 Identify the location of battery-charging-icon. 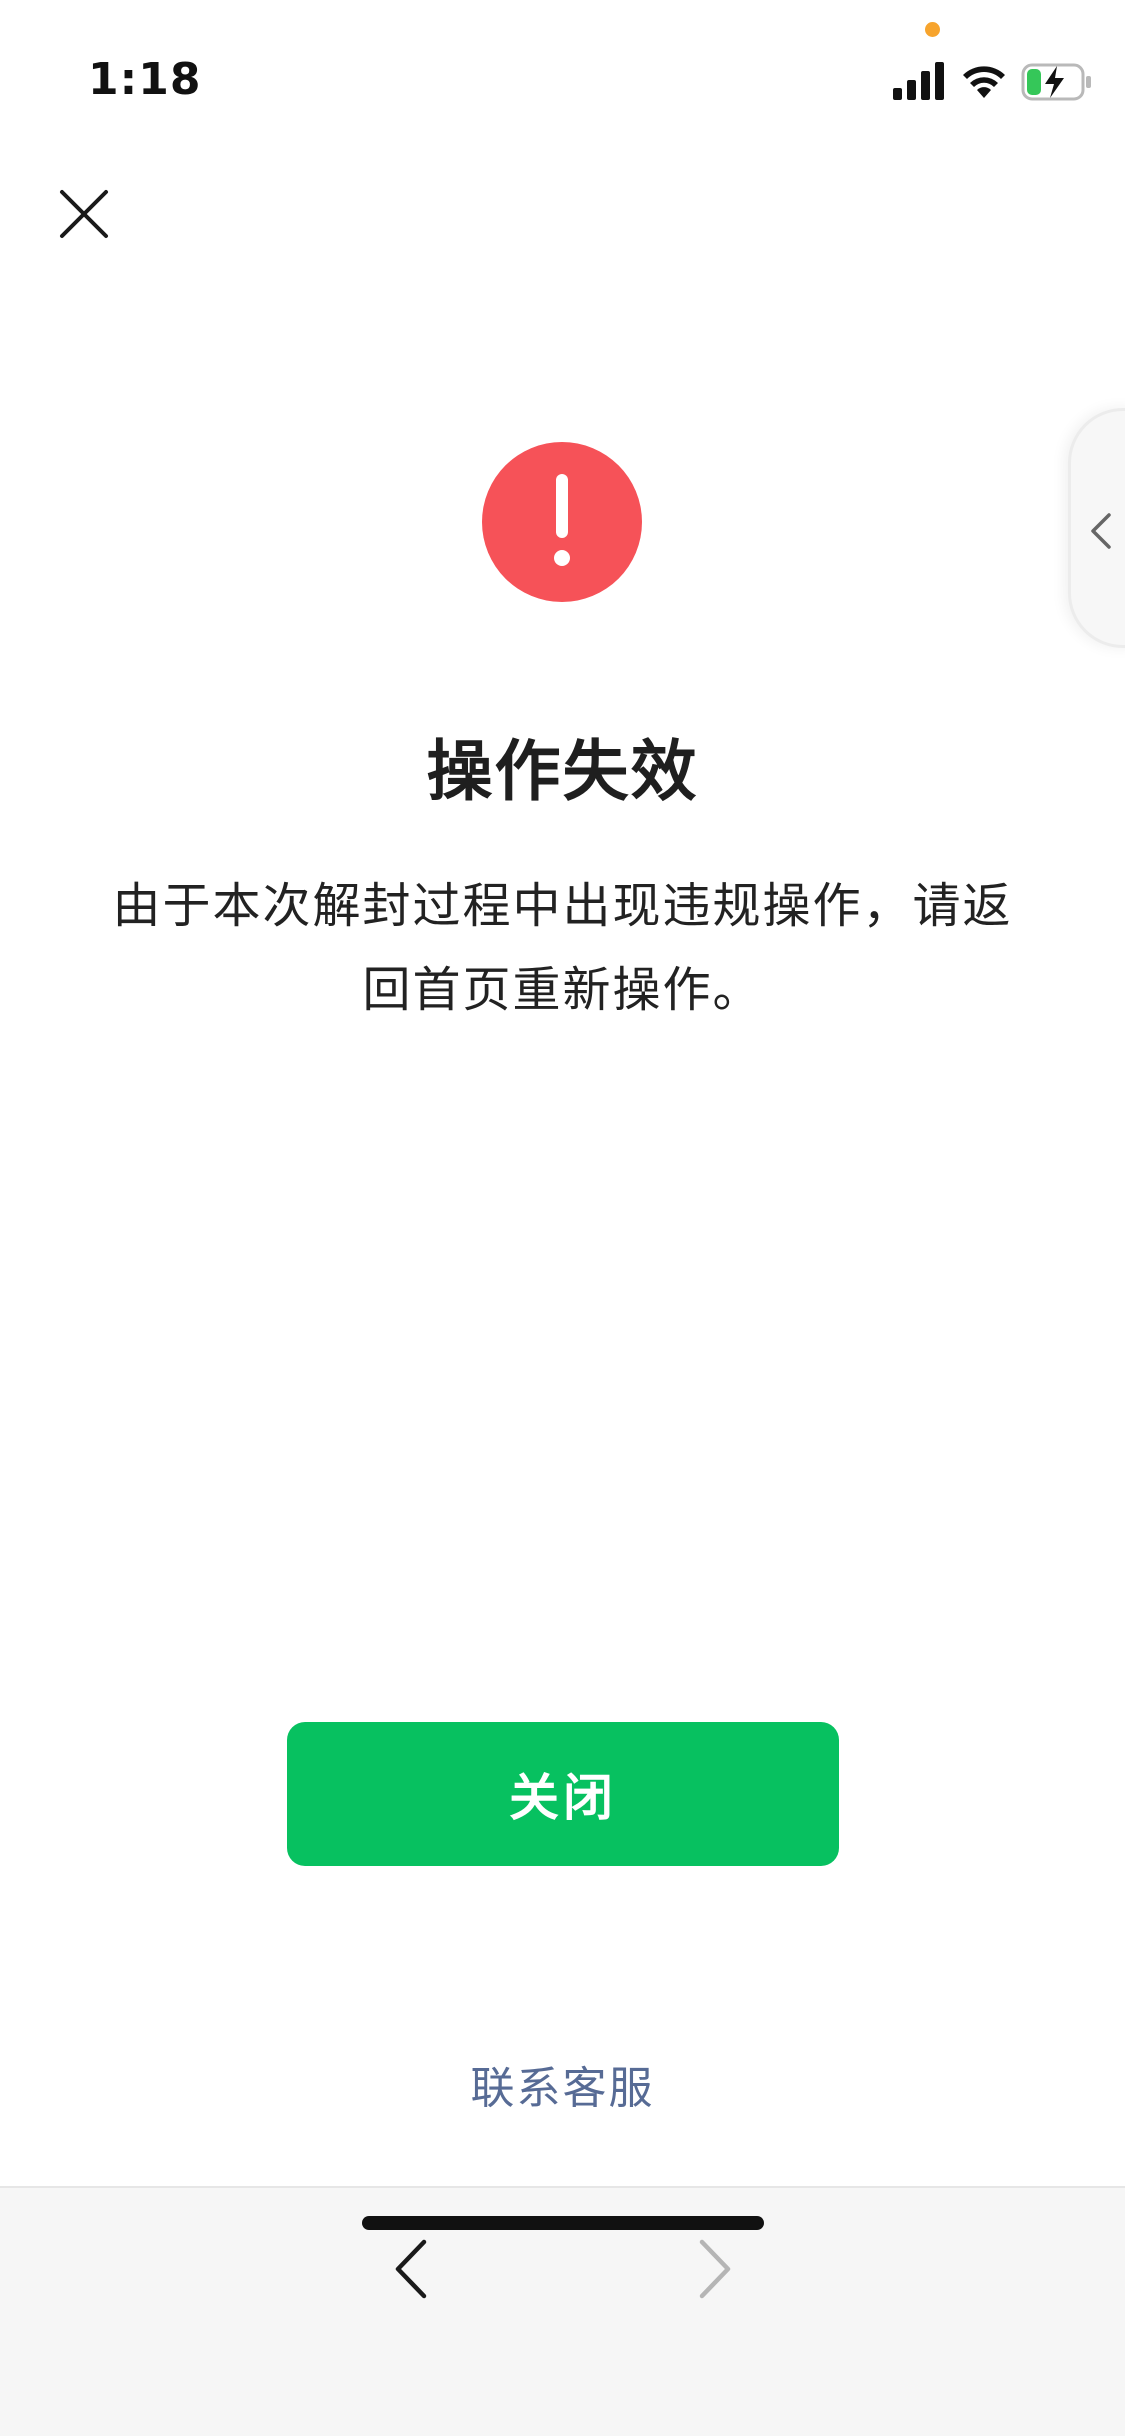
(1056, 82).